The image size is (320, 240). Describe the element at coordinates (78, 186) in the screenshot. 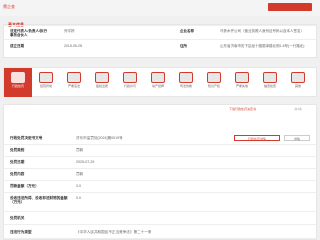

I see `detail-value: 3.0` at that location.